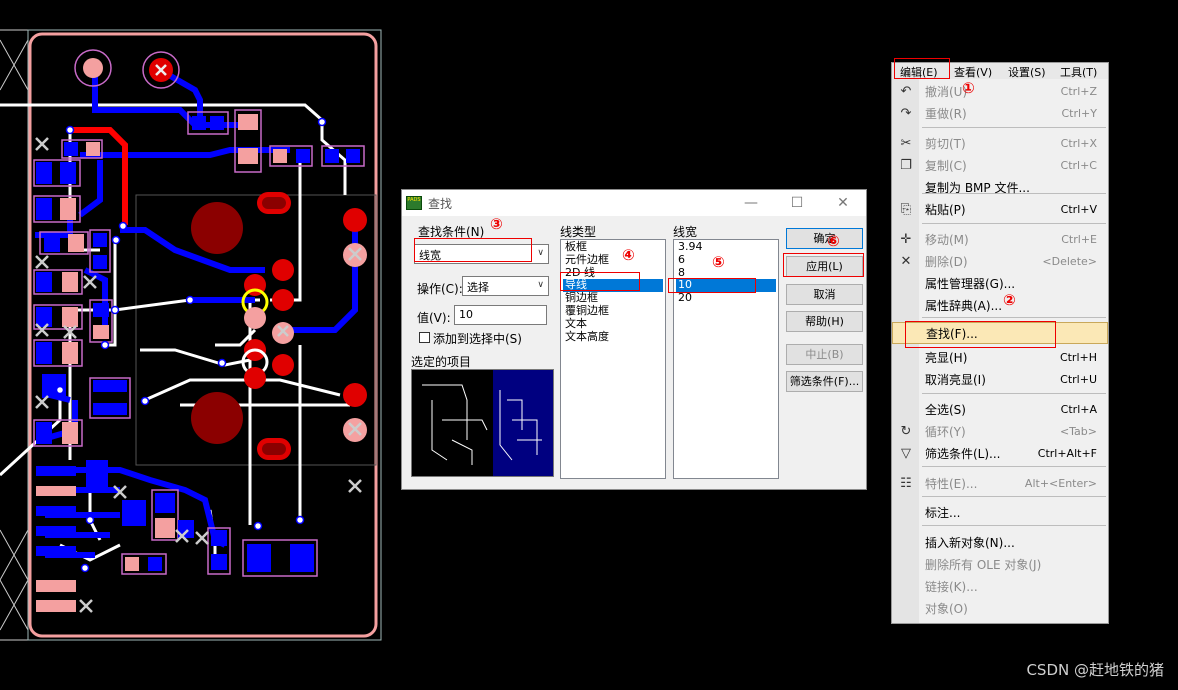  What do you see at coordinates (1000, 432) in the screenshot?
I see `menu-item: ↻ 循环(Y) <Tab>` at bounding box center [1000, 432].